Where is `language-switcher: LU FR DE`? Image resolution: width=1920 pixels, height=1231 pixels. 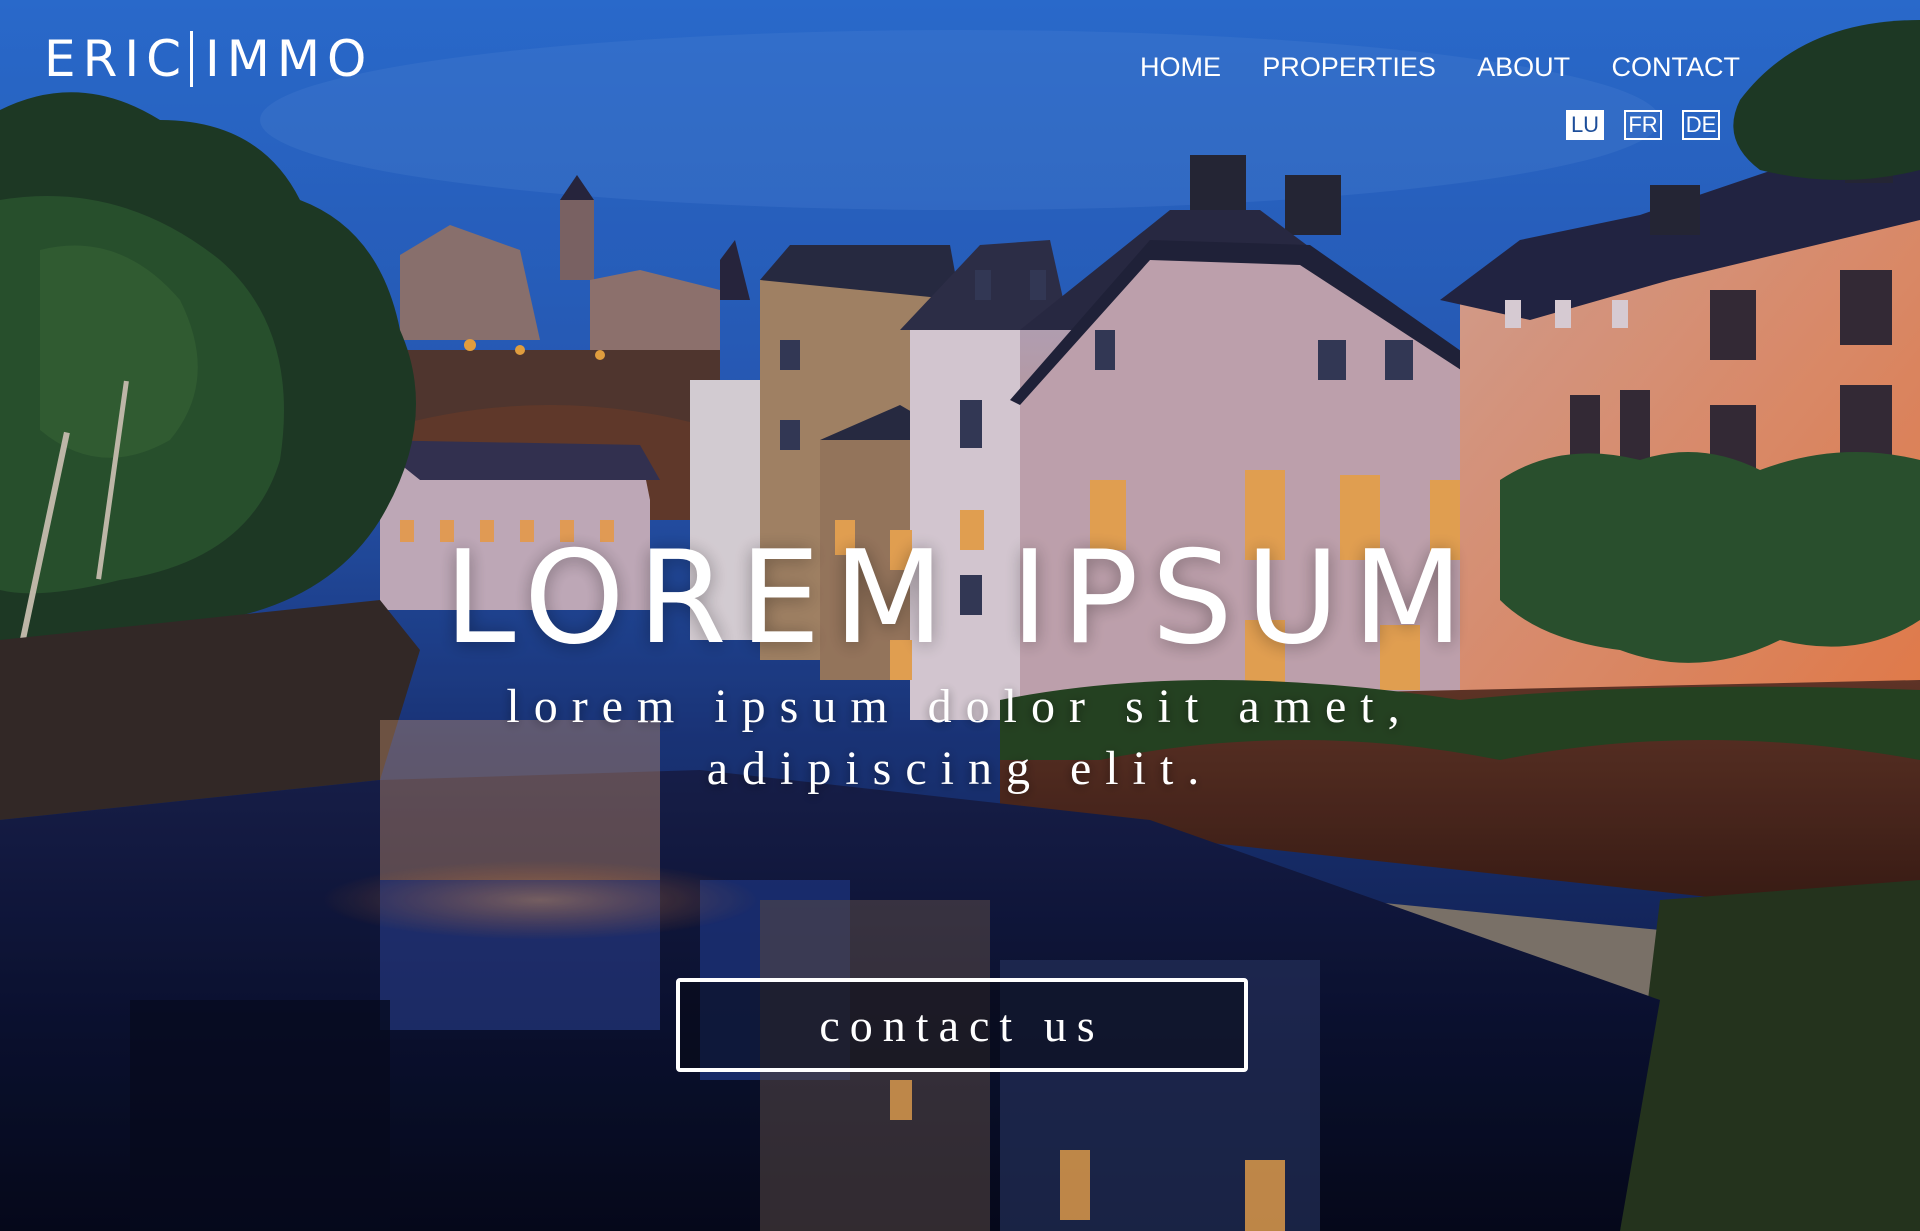
language-switcher: LU FR DE is located at coordinates (1643, 125).